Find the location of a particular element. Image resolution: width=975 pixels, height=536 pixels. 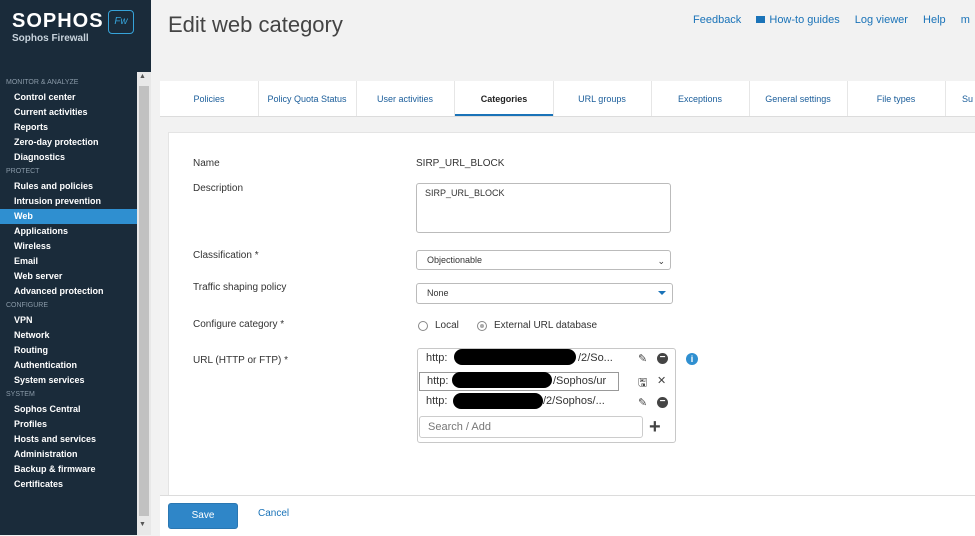

feedback-link: Feedback is located at coordinates (717, 20).